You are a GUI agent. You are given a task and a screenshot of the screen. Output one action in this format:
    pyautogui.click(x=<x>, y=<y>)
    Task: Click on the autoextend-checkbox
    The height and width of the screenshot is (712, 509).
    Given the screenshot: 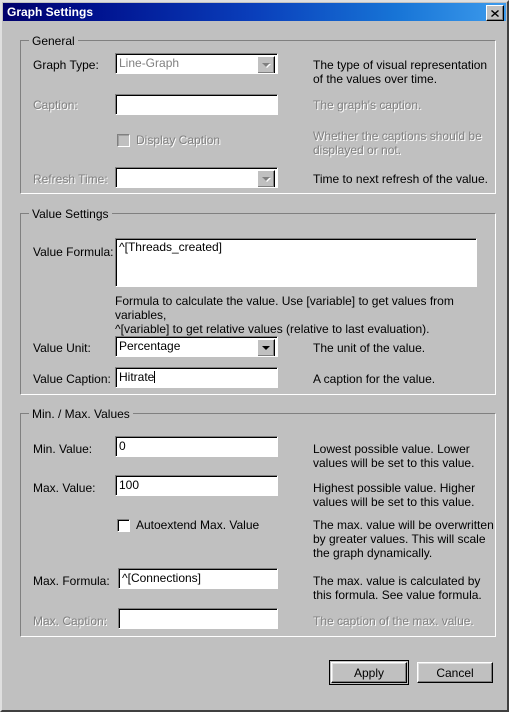 What is the action you would take?
    pyautogui.click(x=123, y=525)
    